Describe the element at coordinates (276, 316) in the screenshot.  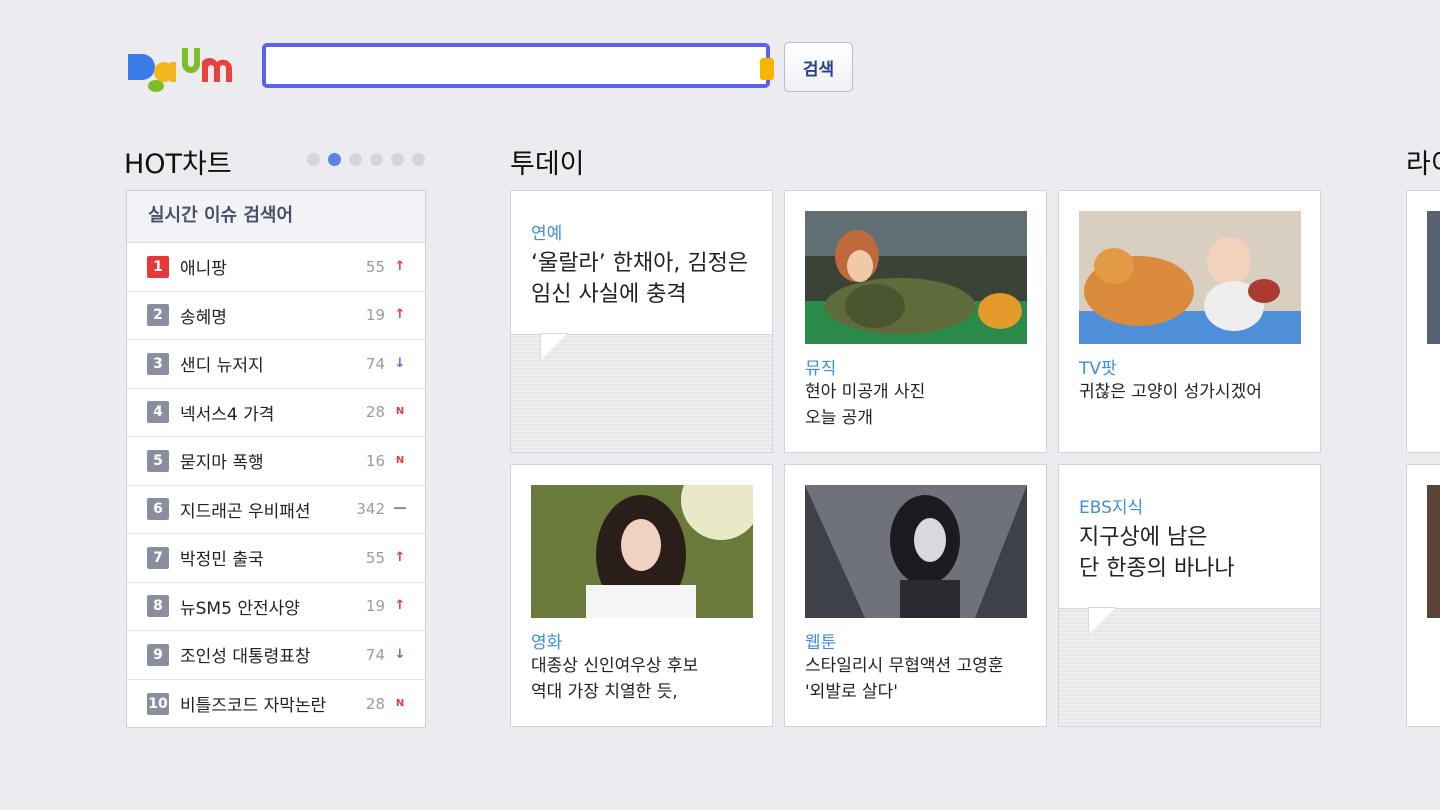
I see `issue-row: 2 송혜명 19 ↑` at that location.